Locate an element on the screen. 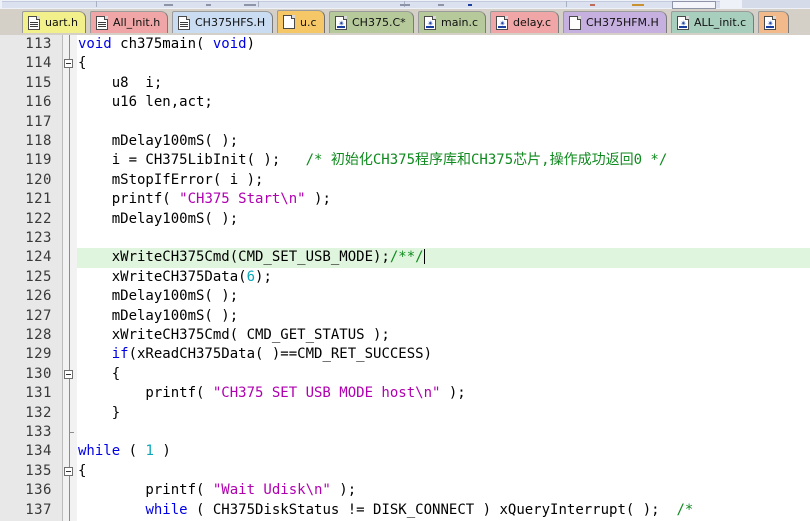 This screenshot has height=521, width=810. tab-label: ALL_init.c is located at coordinates (720, 22).